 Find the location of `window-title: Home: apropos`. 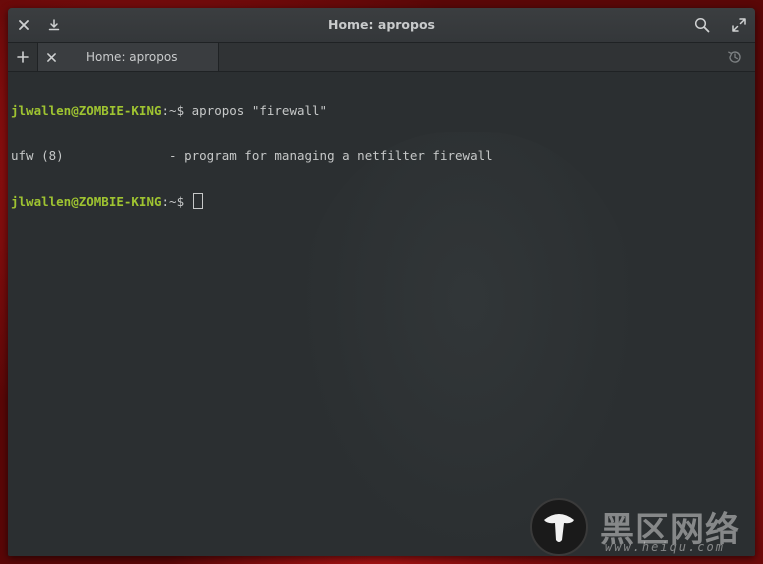

window-title: Home: apropos is located at coordinates (381, 24).